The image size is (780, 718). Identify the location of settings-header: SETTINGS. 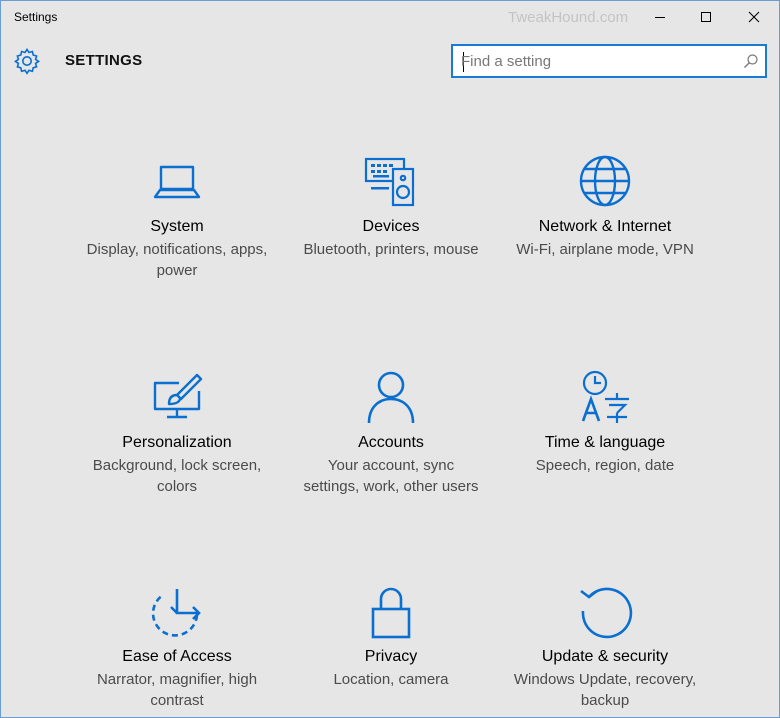
(390, 62).